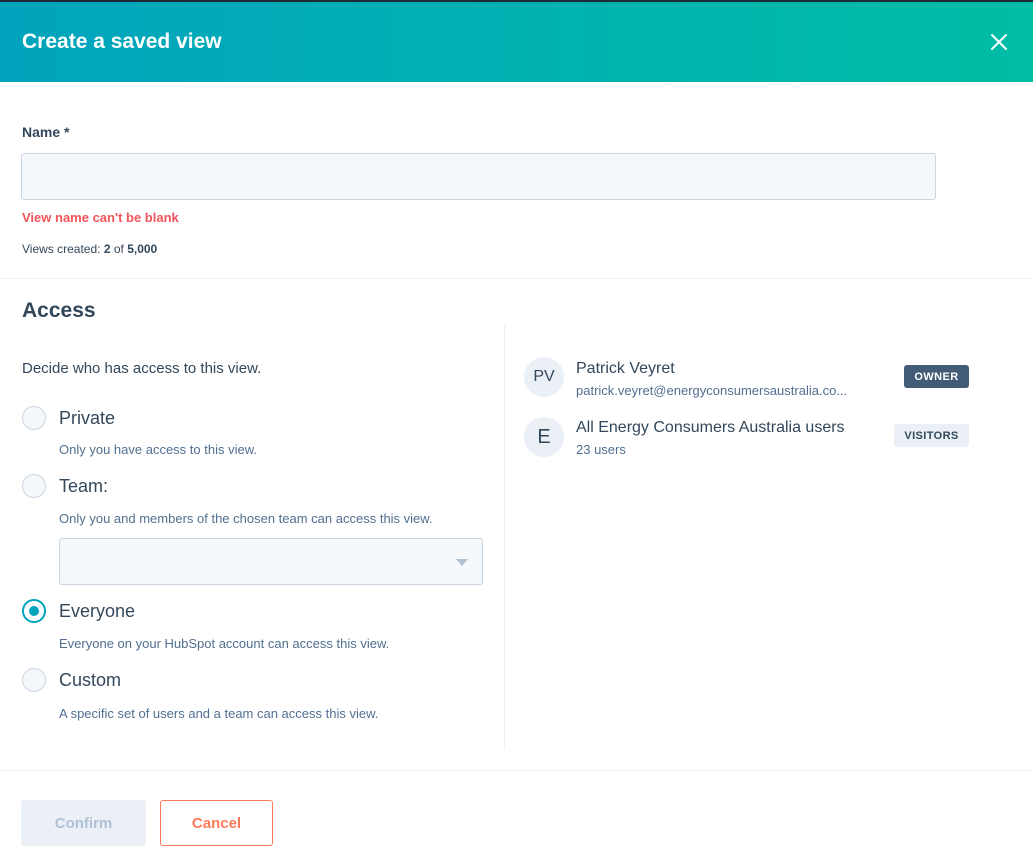 This screenshot has height=856, width=1033. I want to click on visitors-badge: VISITORS, so click(931, 435).